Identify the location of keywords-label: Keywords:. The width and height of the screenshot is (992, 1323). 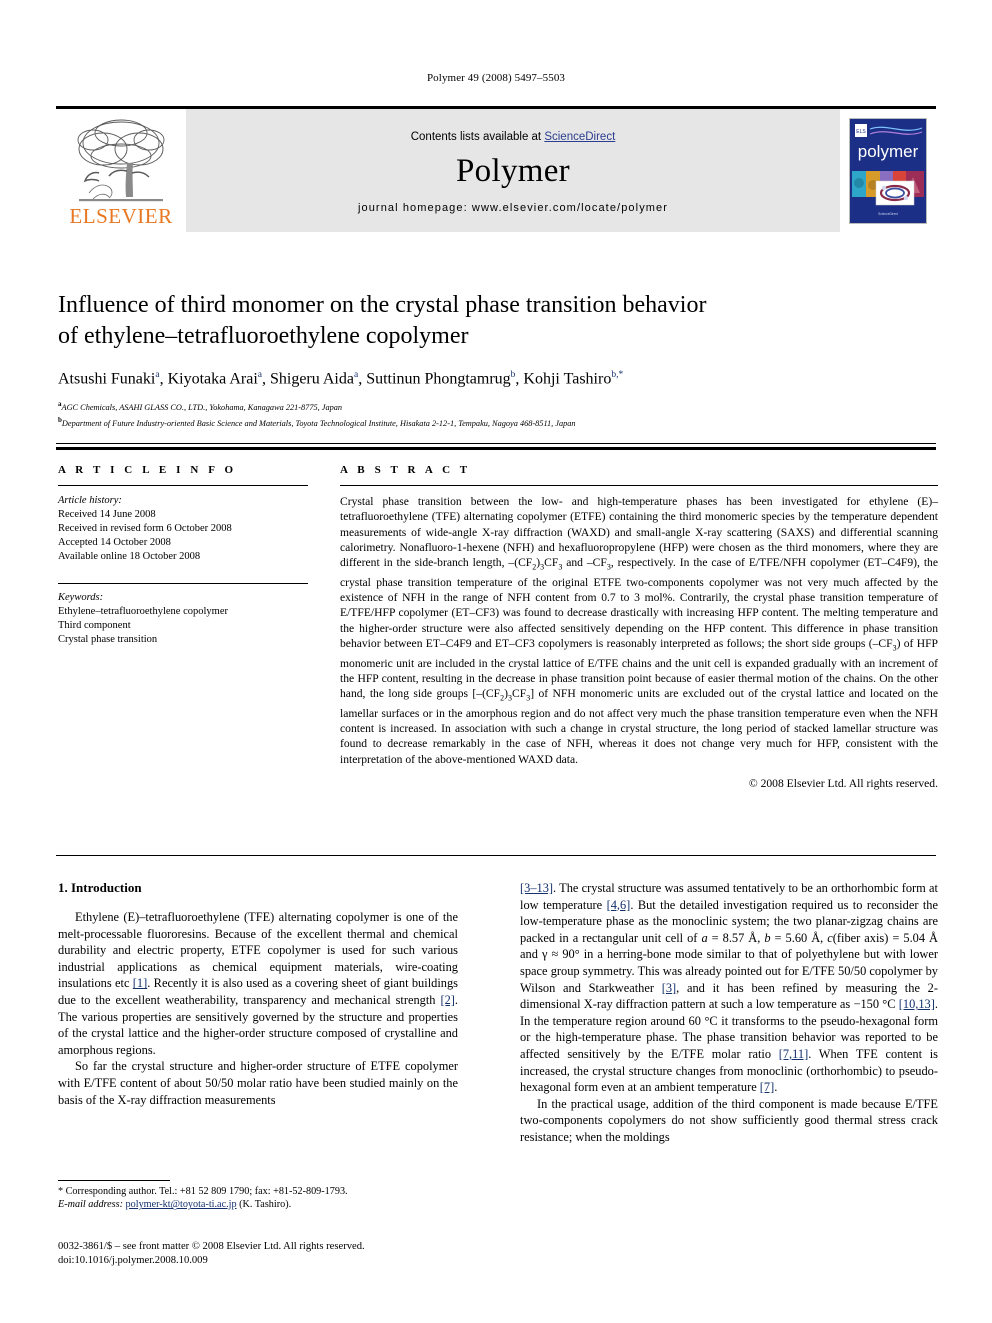
(81, 597).